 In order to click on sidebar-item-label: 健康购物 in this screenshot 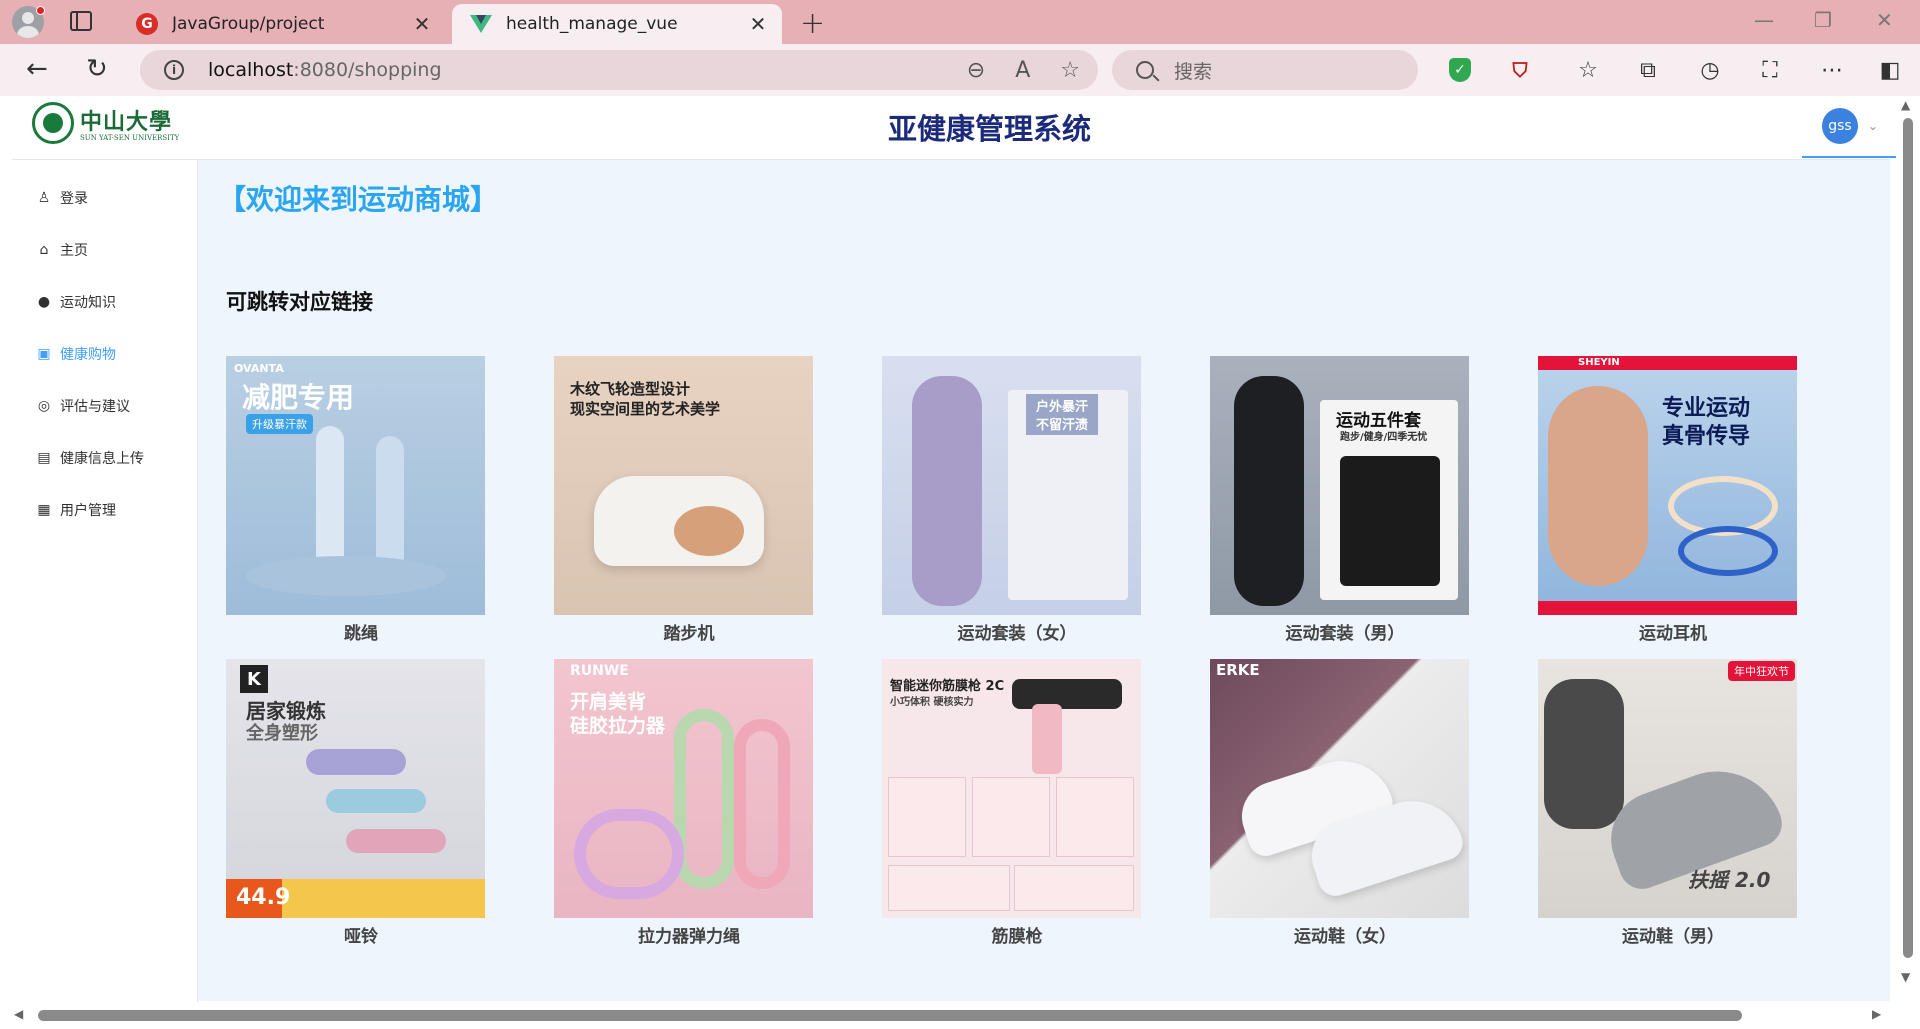, I will do `click(88, 355)`.